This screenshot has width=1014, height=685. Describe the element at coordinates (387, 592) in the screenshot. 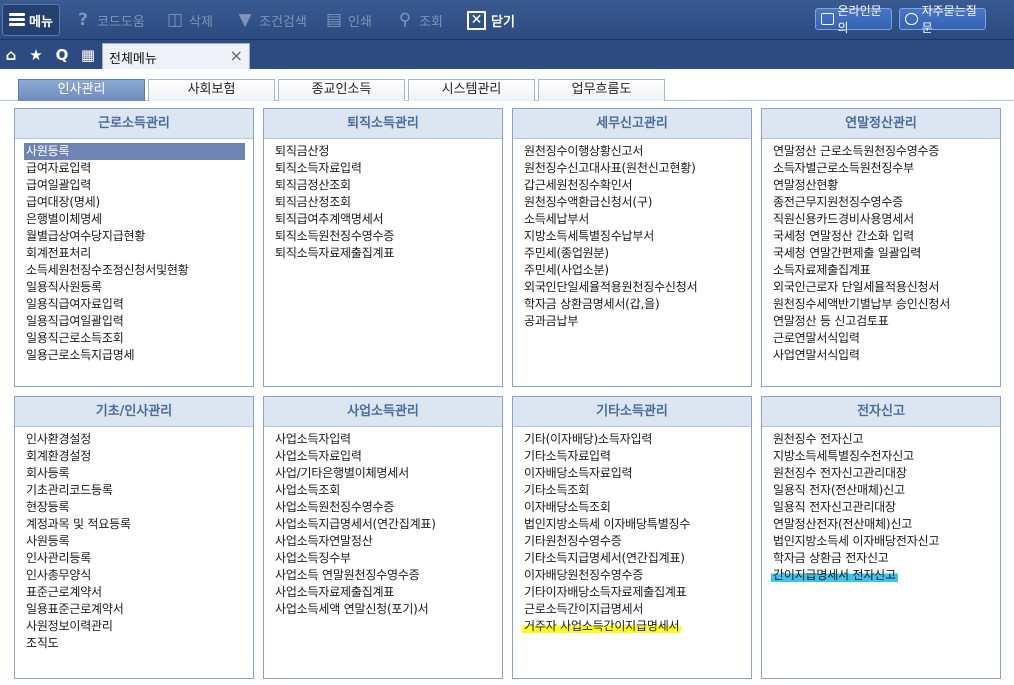

I see `menu-item: 사업소득자료제출집계표` at that location.